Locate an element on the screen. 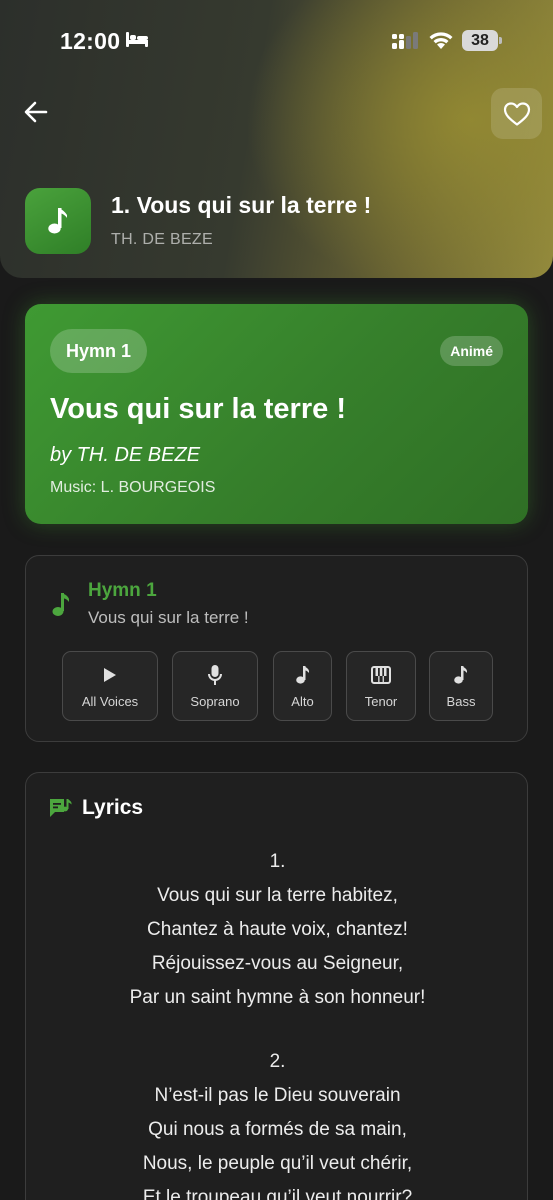 Image resolution: width=553 pixels, height=1200 pixels. back-button is located at coordinates (36, 112).